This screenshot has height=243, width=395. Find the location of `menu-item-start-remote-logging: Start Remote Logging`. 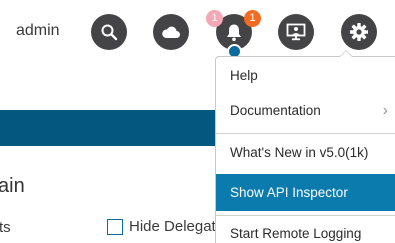

menu-item-start-remote-logging: Start Remote Logging is located at coordinates (305, 229).